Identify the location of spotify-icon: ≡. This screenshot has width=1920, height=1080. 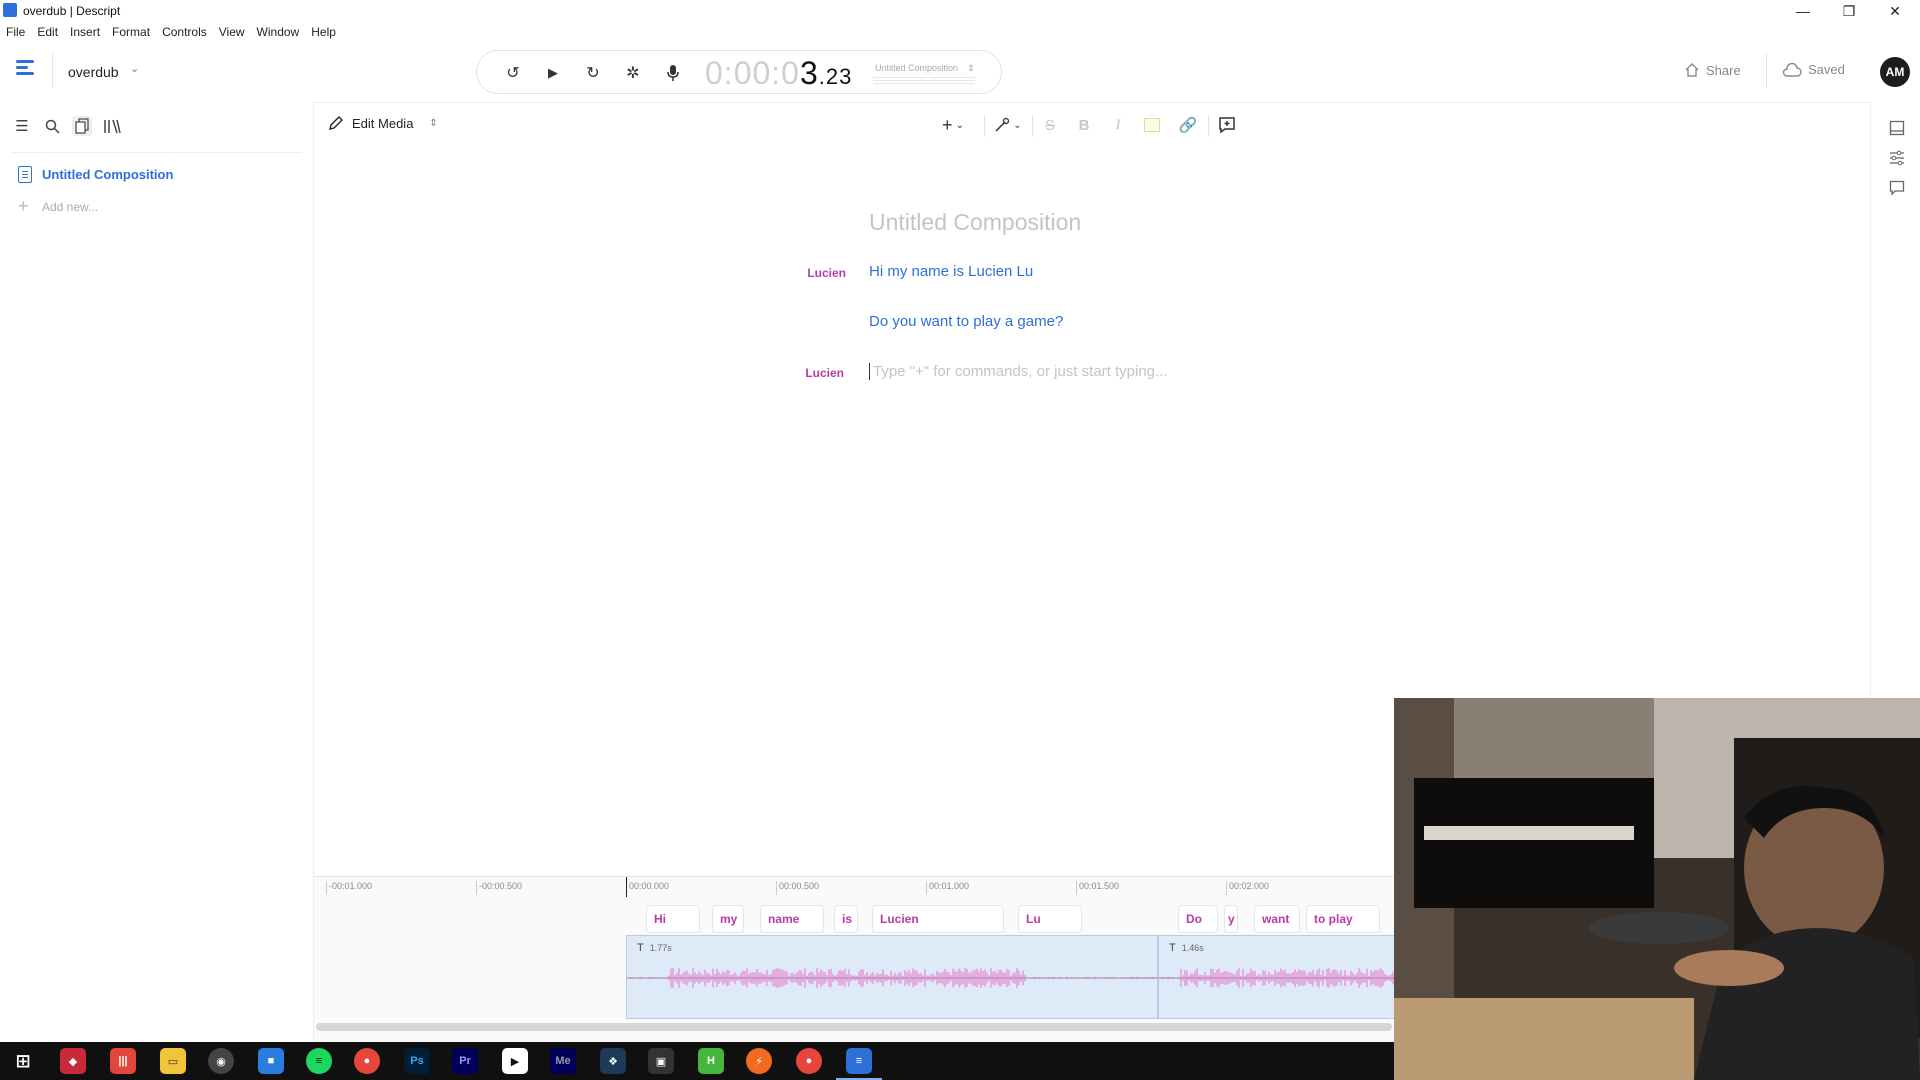
(319, 1061).